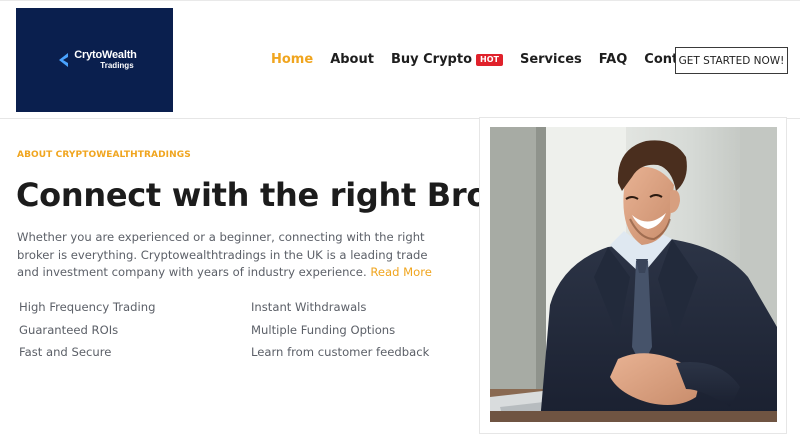 This screenshot has width=800, height=441. I want to click on feature-item: Fast and Secure, so click(65, 352).